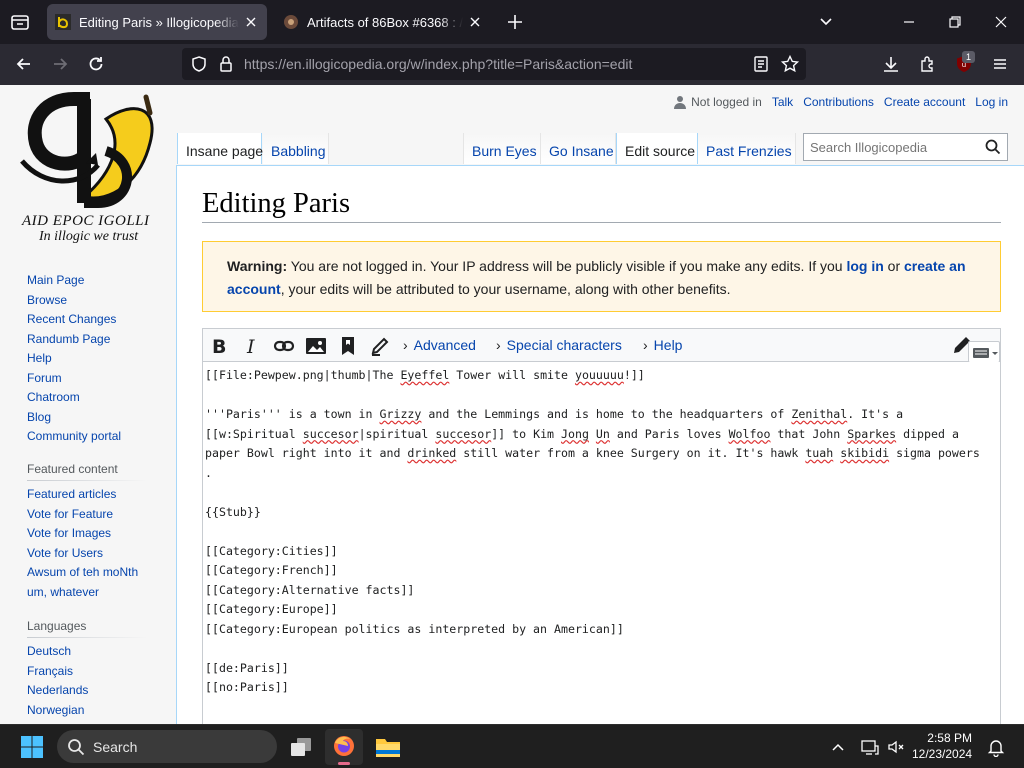 The image size is (1024, 768). What do you see at coordinates (439, 345) in the screenshot?
I see `advanced-menu: › Advanced` at bounding box center [439, 345].